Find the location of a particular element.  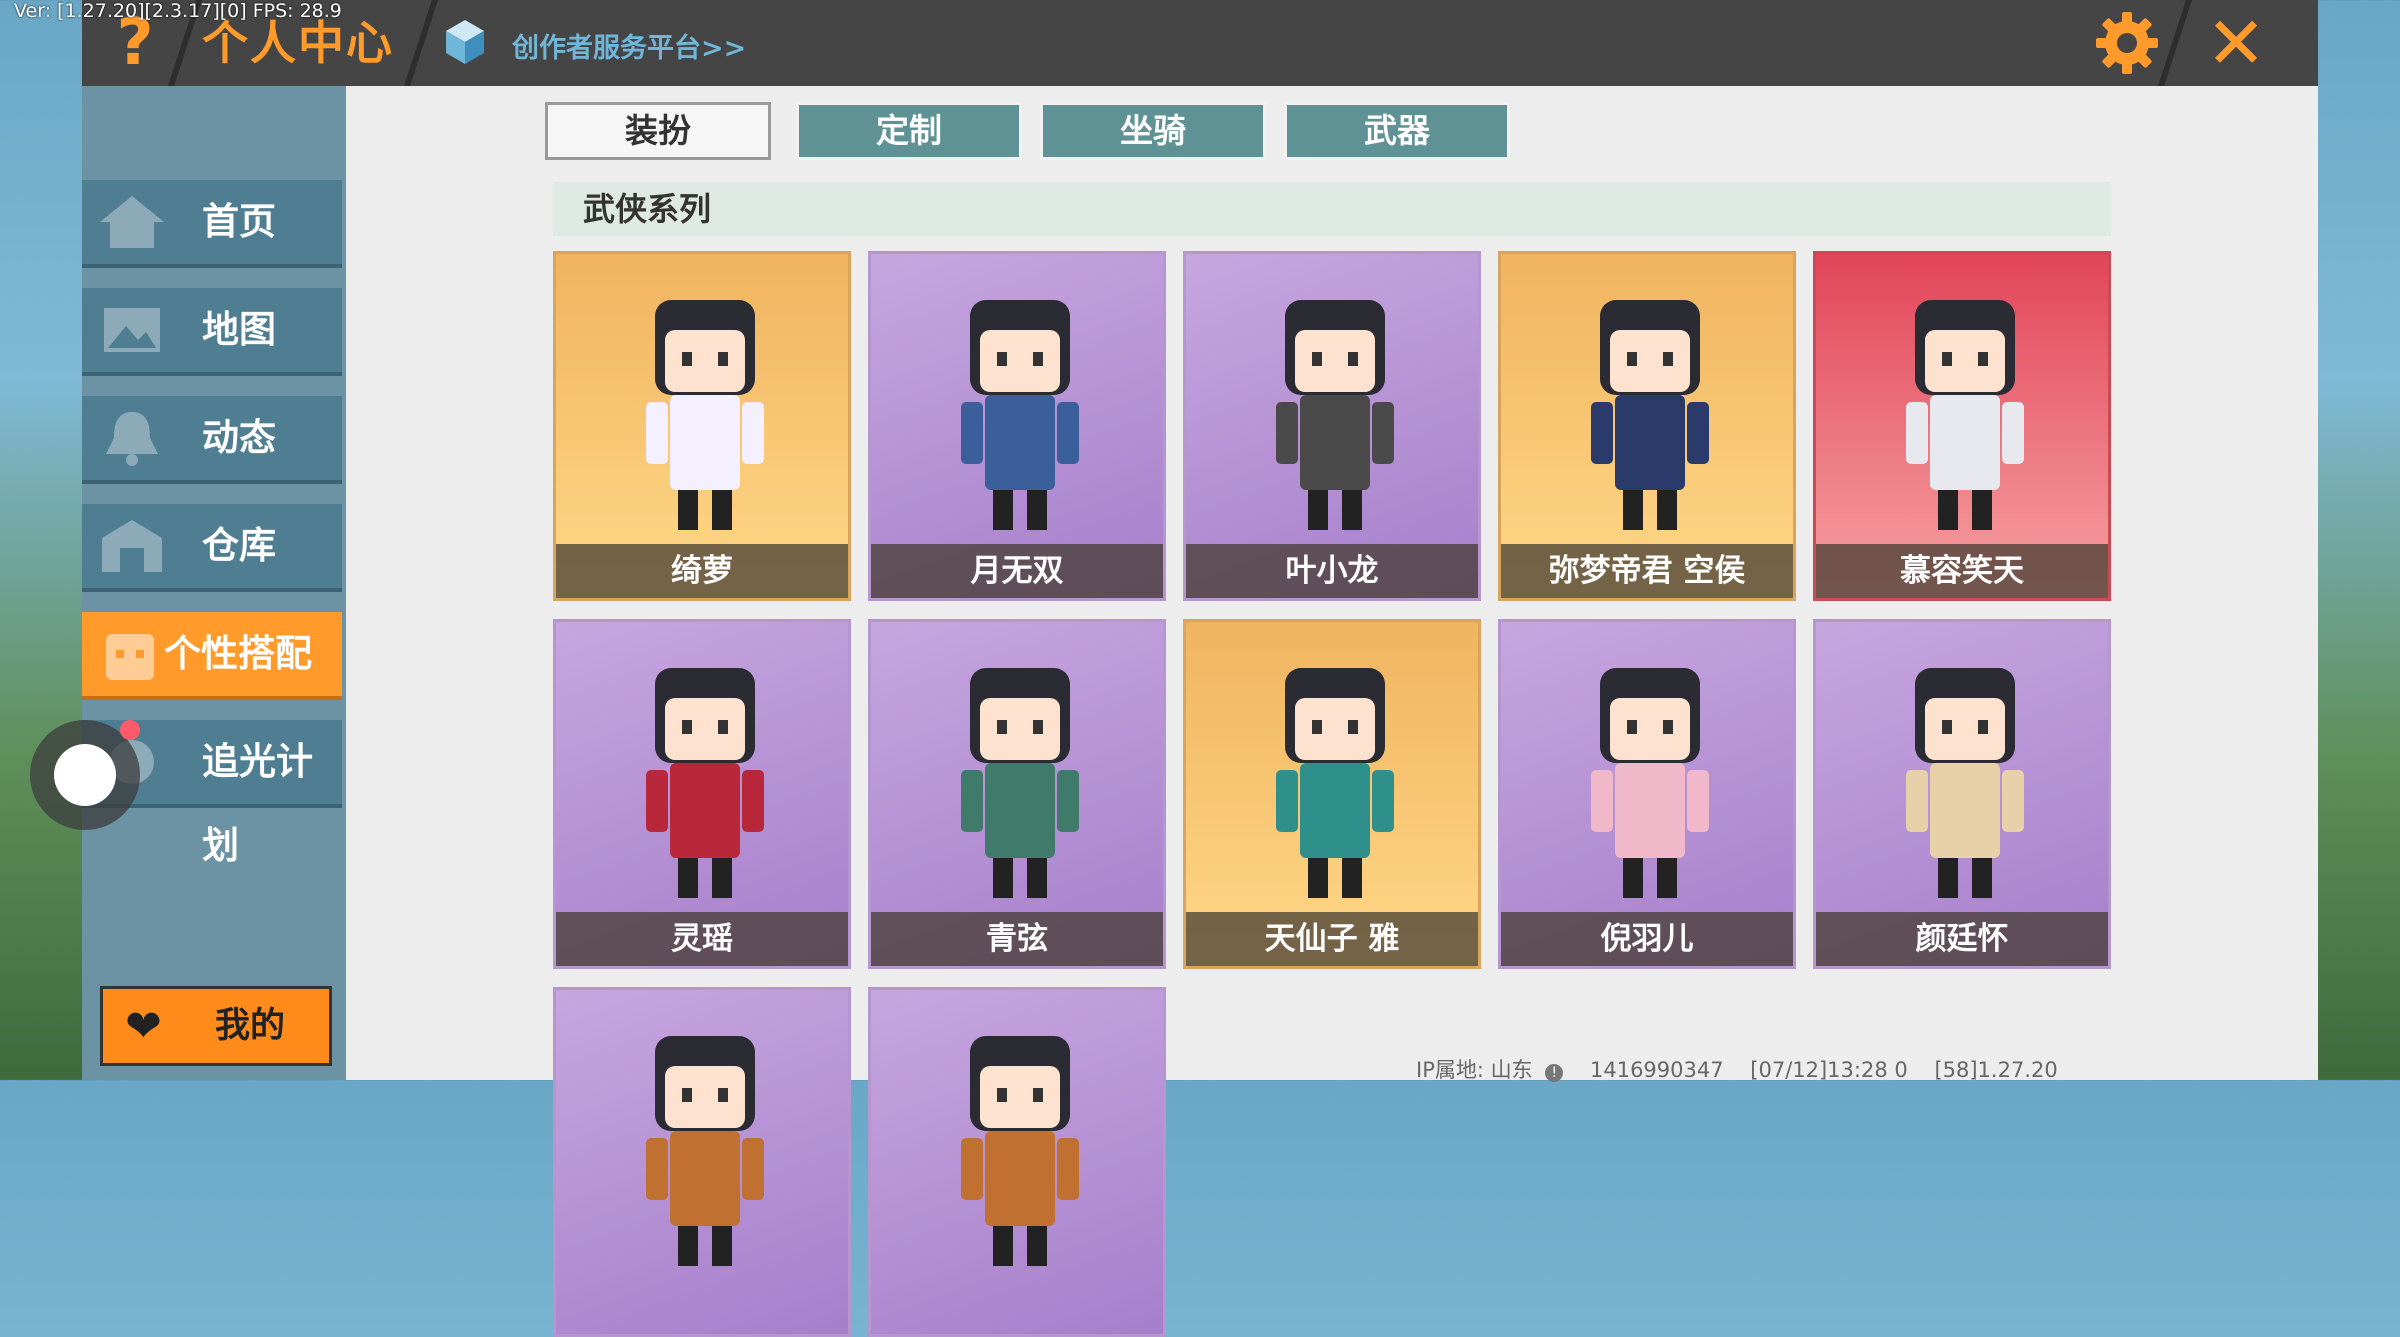

sidebar-item-label: 首页 is located at coordinates (239, 221).